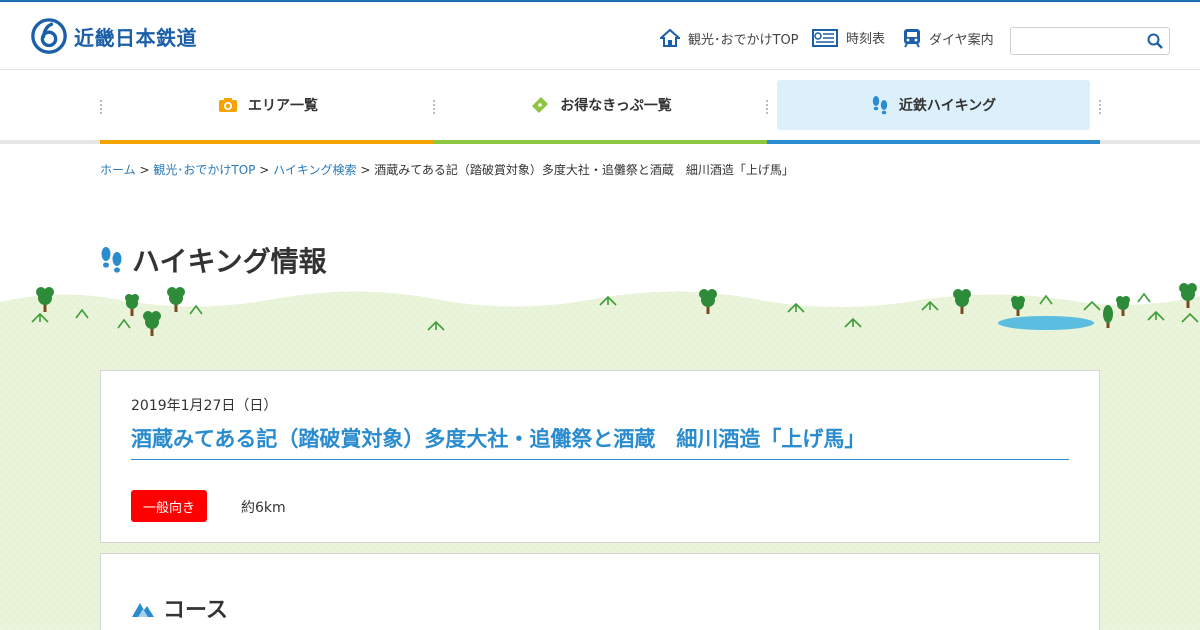 This screenshot has width=1200, height=630. Describe the element at coordinates (263, 508) in the screenshot. I see `hike-distance: 約6km` at that location.